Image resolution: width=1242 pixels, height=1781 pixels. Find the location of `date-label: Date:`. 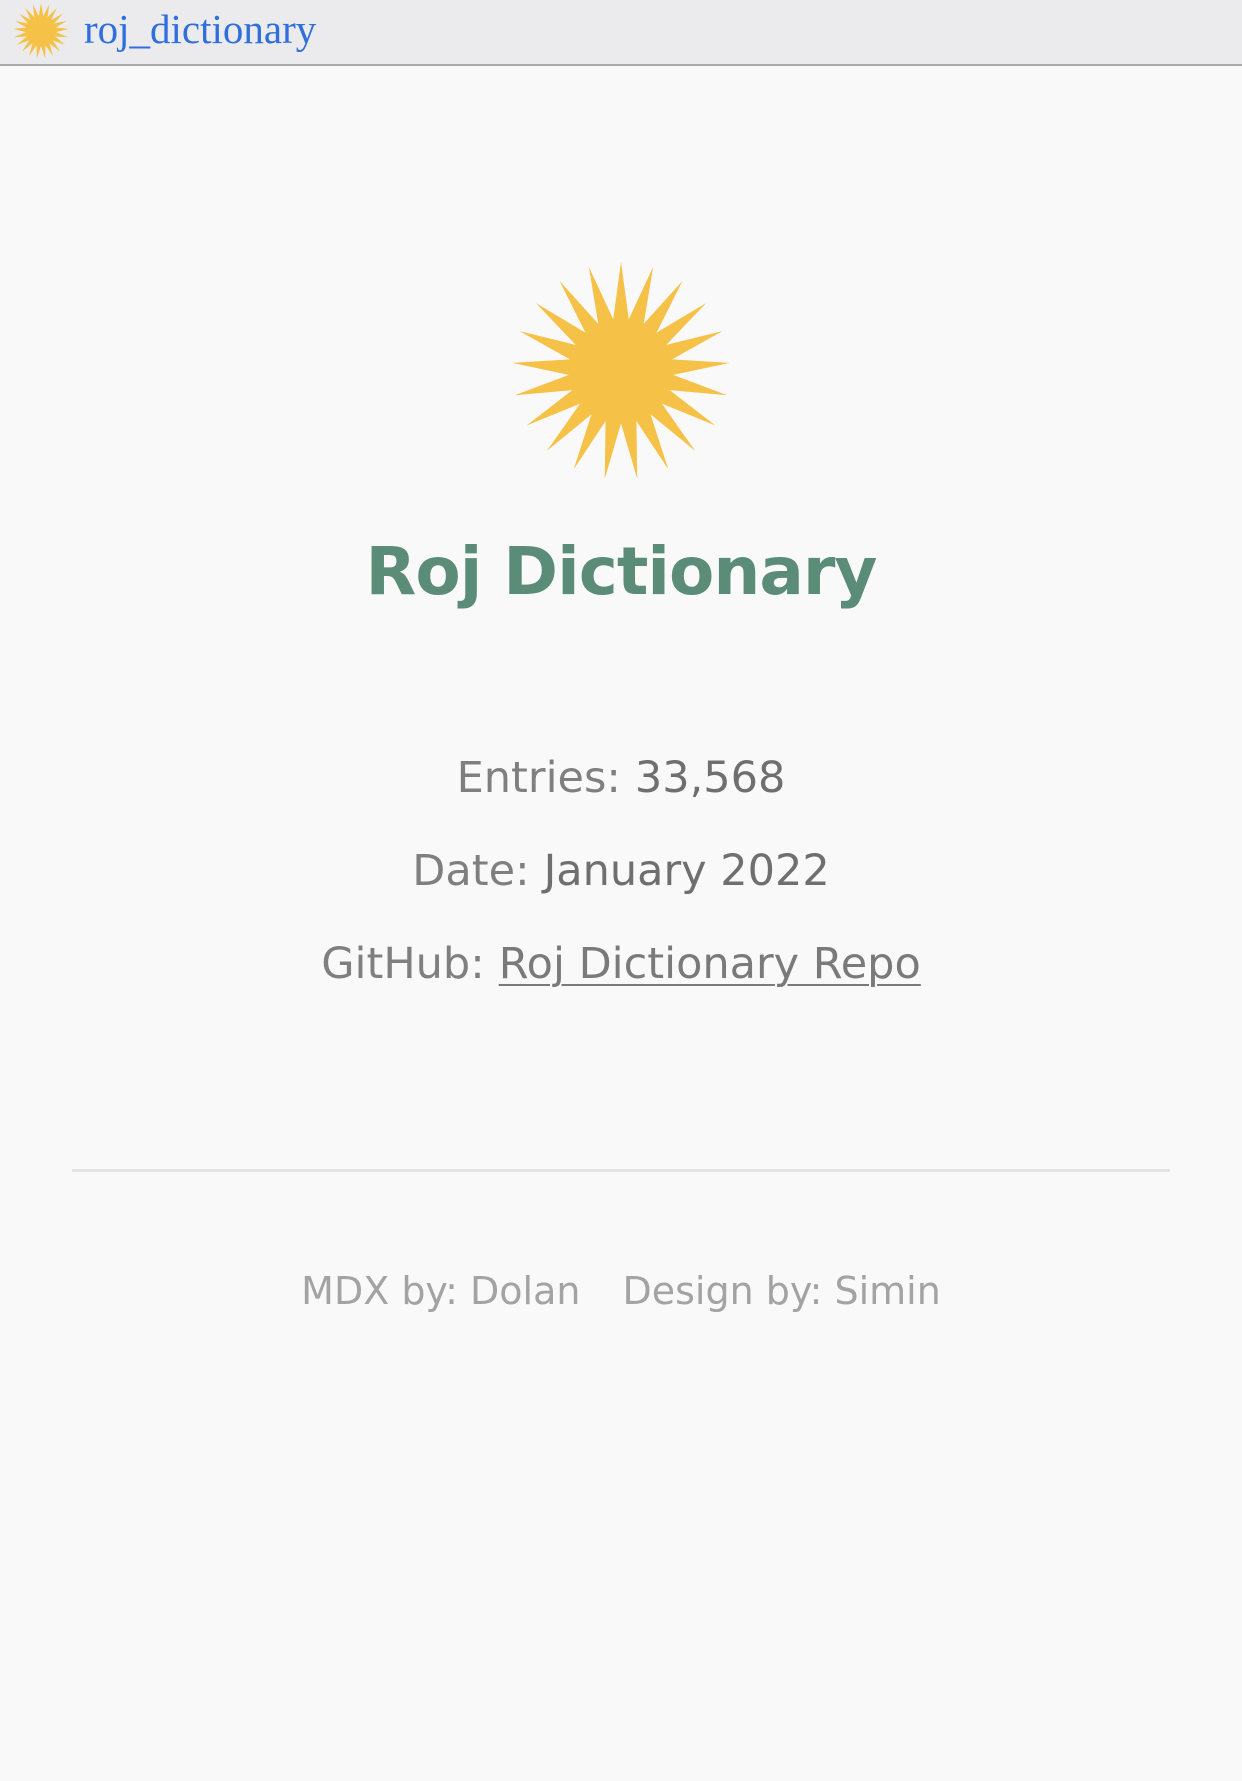

date-label: Date: is located at coordinates (471, 871).